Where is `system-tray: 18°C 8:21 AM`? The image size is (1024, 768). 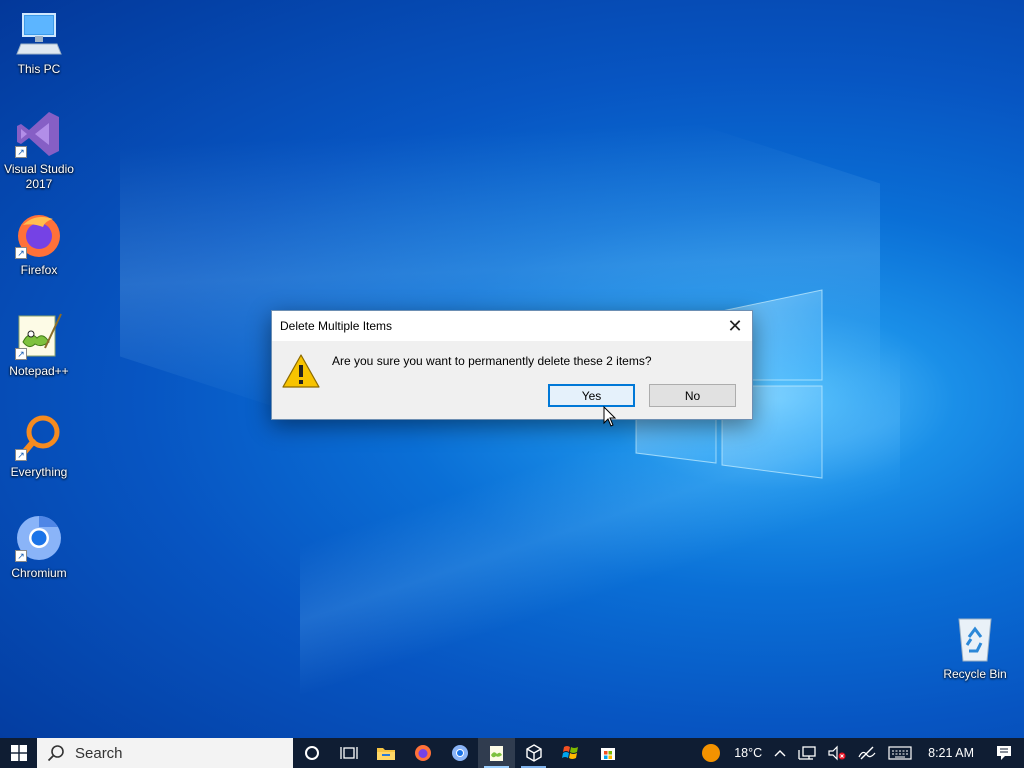 system-tray: 18°C 8:21 AM is located at coordinates (860, 753).